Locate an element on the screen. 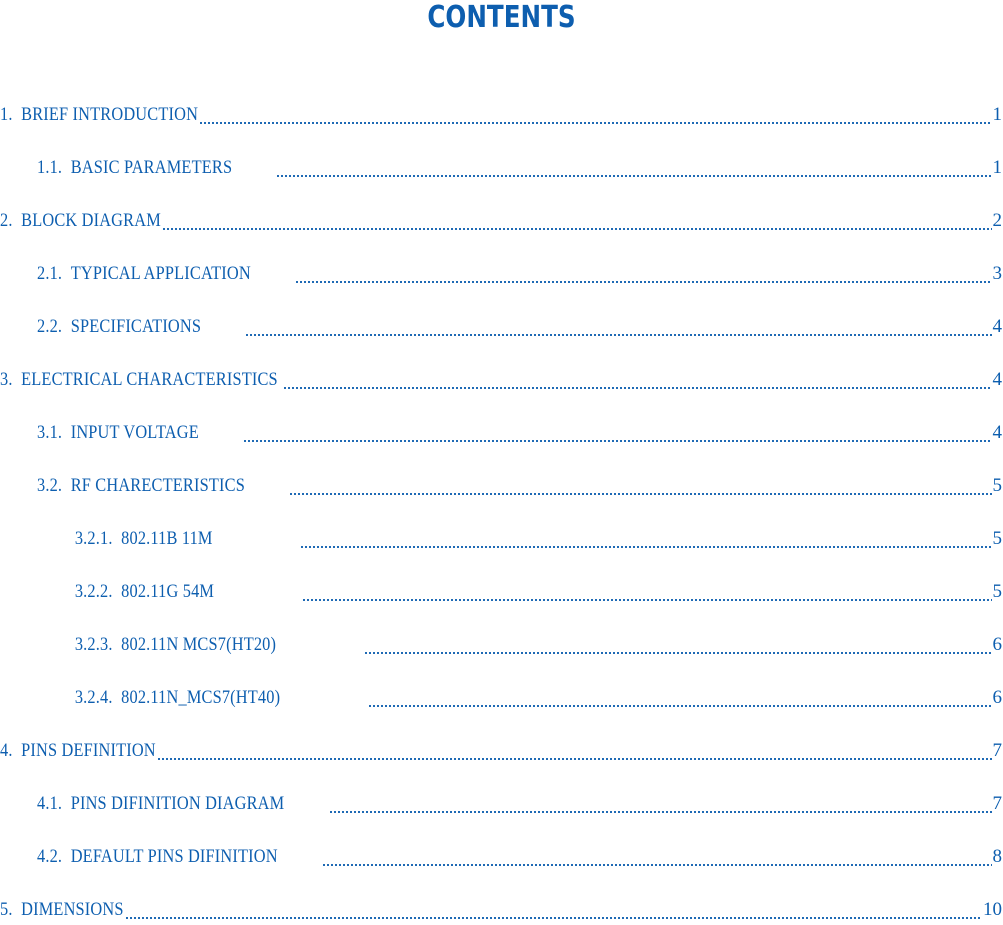  toc-entry: 3. ELECTRICAL CHARACTERISTICS 4 is located at coordinates (501, 380).